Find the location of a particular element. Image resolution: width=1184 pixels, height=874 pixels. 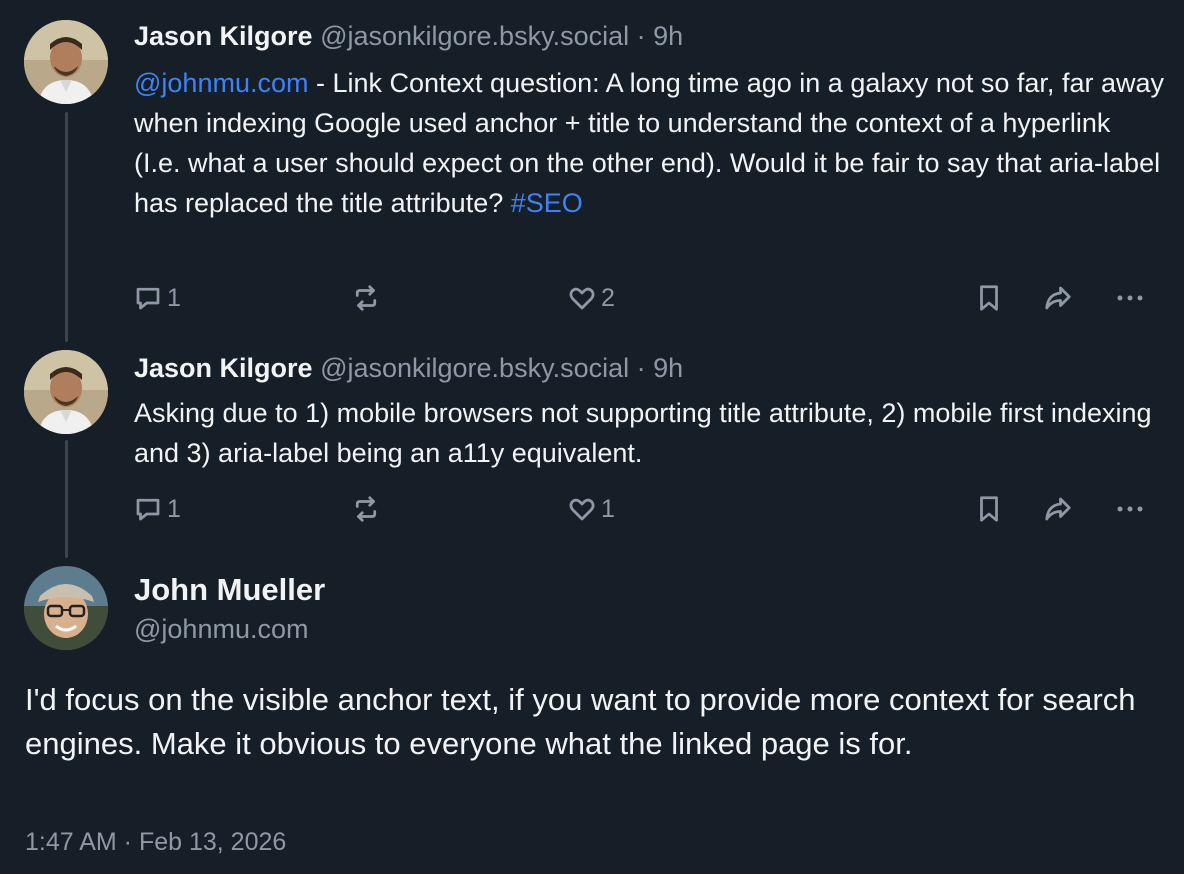

author-handle: @johnmu.com is located at coordinates (221, 629).